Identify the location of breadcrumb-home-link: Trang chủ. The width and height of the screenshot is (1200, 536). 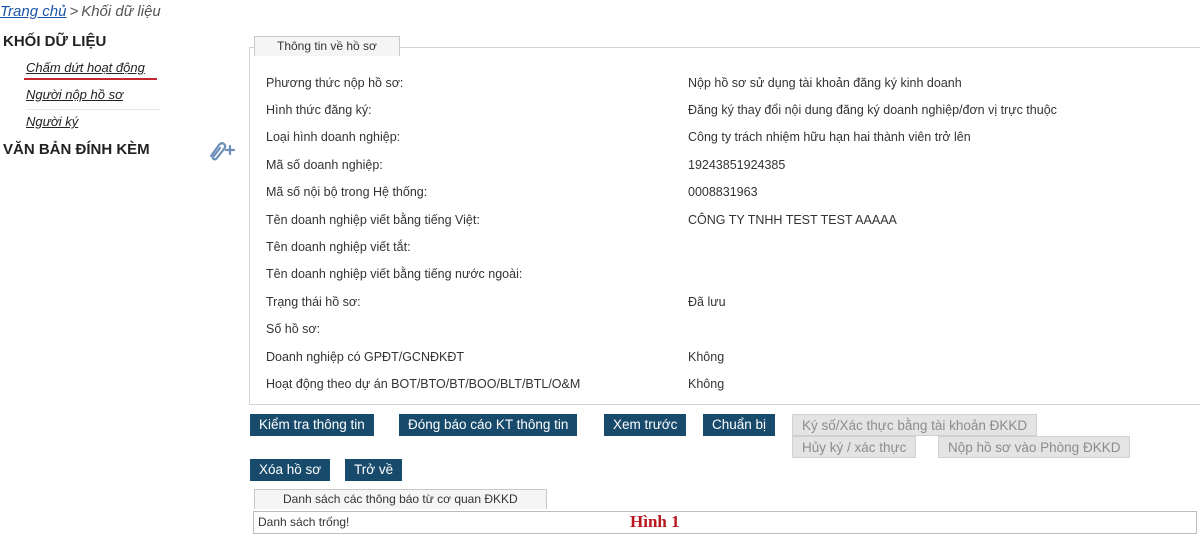
(33, 11).